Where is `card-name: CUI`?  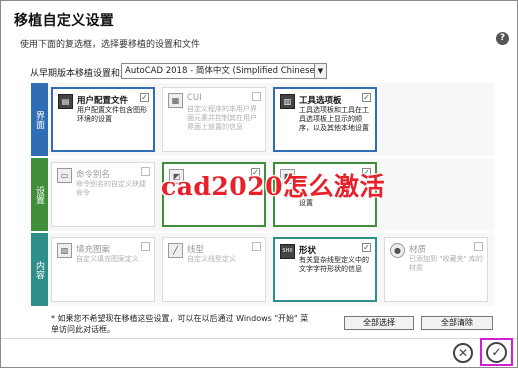 card-name: CUI is located at coordinates (194, 98).